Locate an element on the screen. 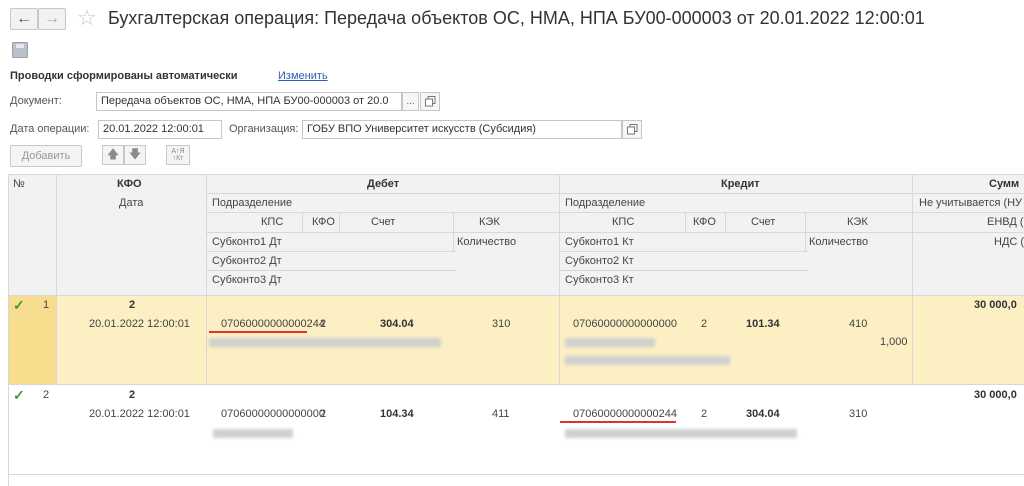 This screenshot has width=1024, height=486. debit-kps: 07060000000000244 is located at coordinates (273, 324).